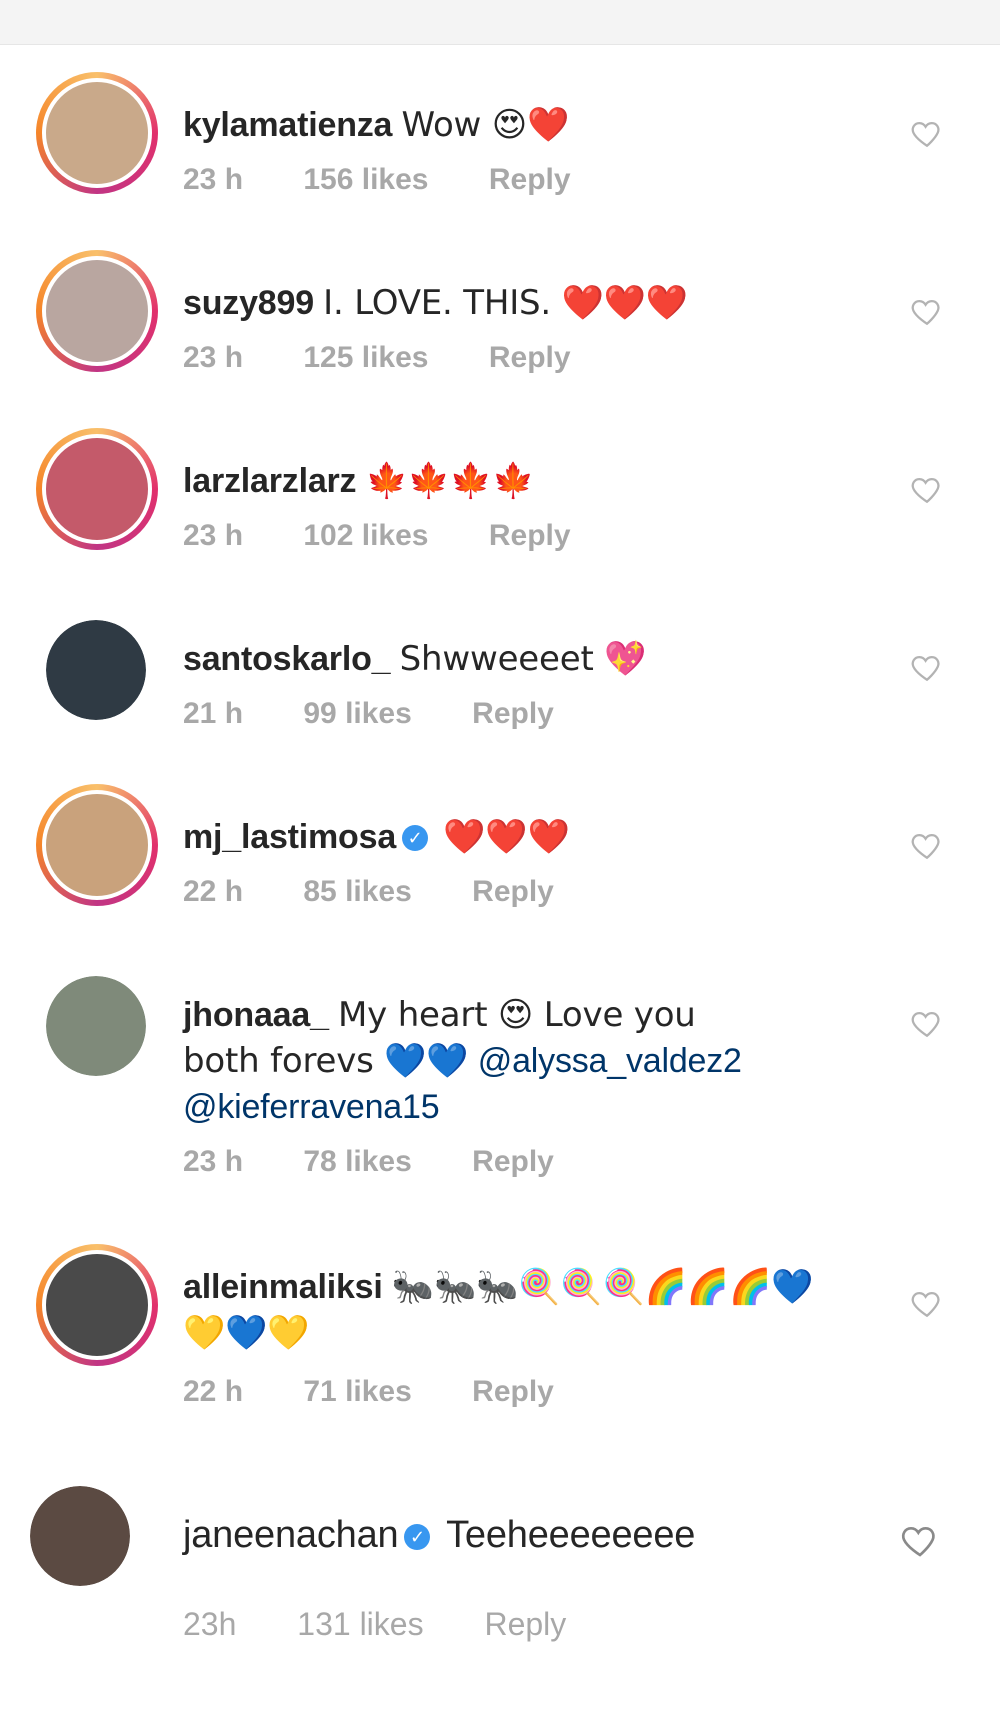 Image resolution: width=1000 pixels, height=1724 pixels. Describe the element at coordinates (246, 1333) in the screenshot. I see `comment-body: 💛💙💛` at that location.